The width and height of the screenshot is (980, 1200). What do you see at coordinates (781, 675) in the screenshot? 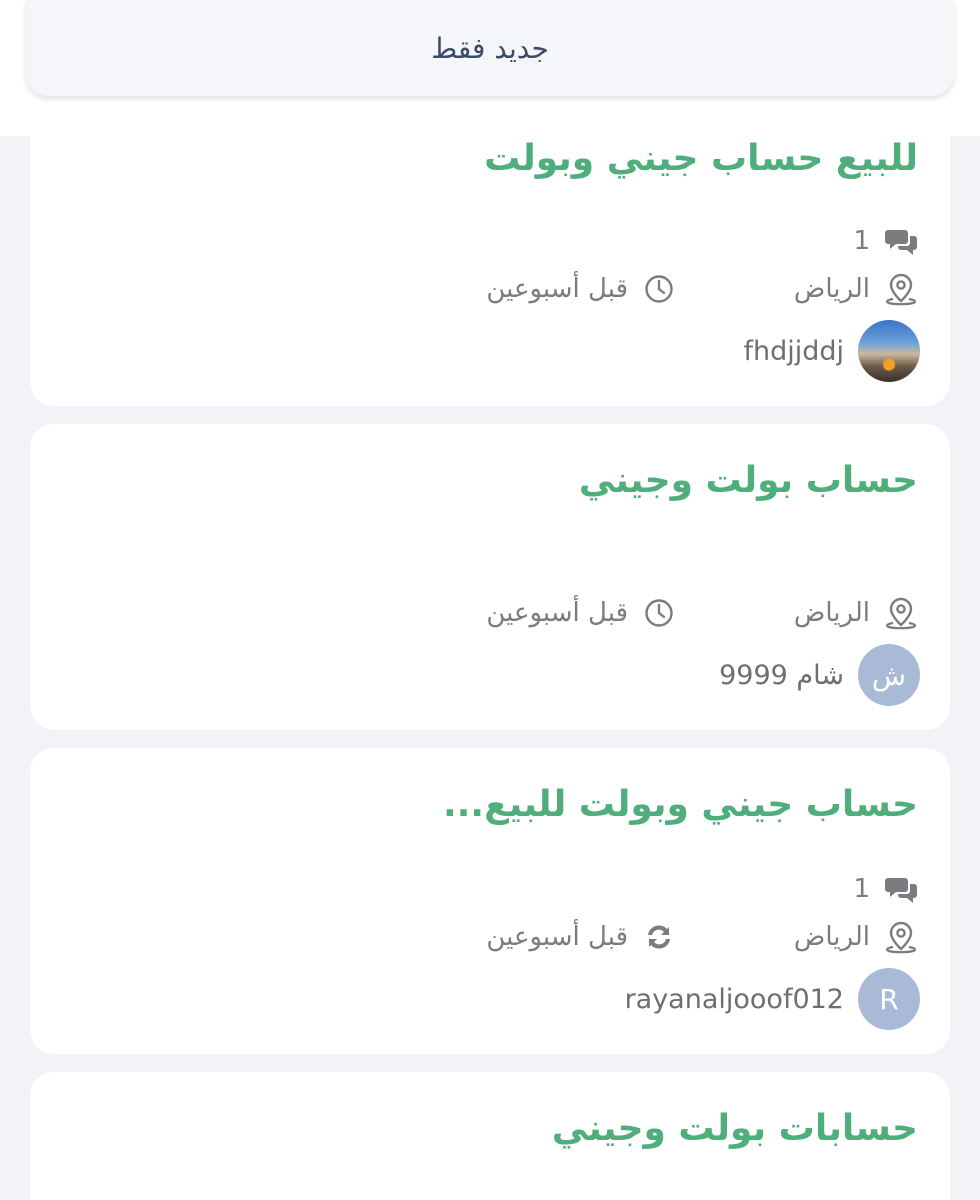
I see `username: شام 9999` at bounding box center [781, 675].